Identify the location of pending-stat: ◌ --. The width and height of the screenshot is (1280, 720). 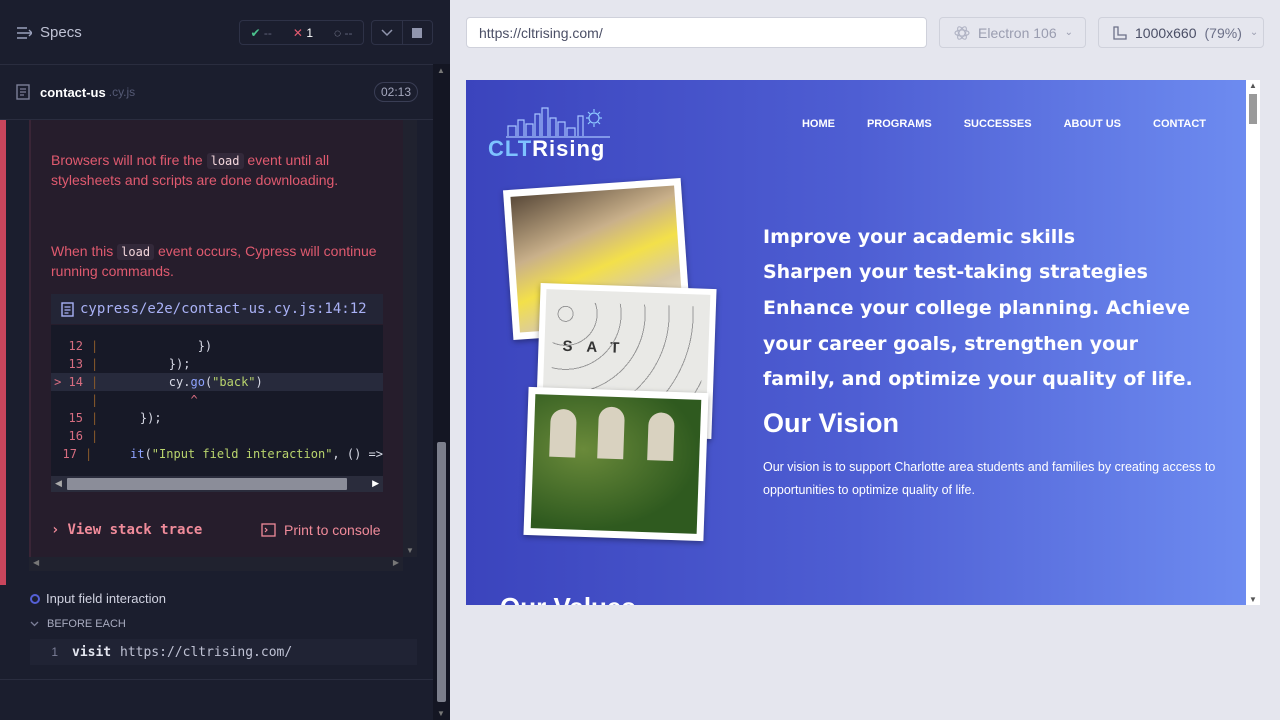
(343, 32).